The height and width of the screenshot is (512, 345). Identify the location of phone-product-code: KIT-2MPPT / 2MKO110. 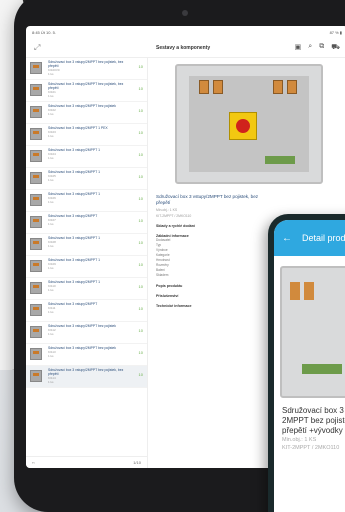
(311, 448).